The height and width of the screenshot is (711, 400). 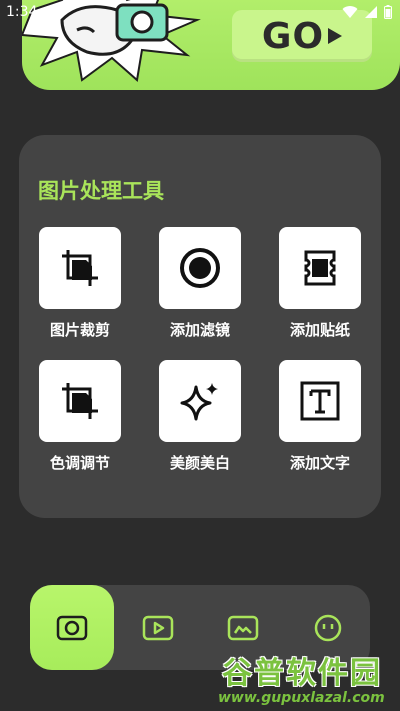 What do you see at coordinates (79, 330) in the screenshot?
I see `tool-label: 图片裁剪` at bounding box center [79, 330].